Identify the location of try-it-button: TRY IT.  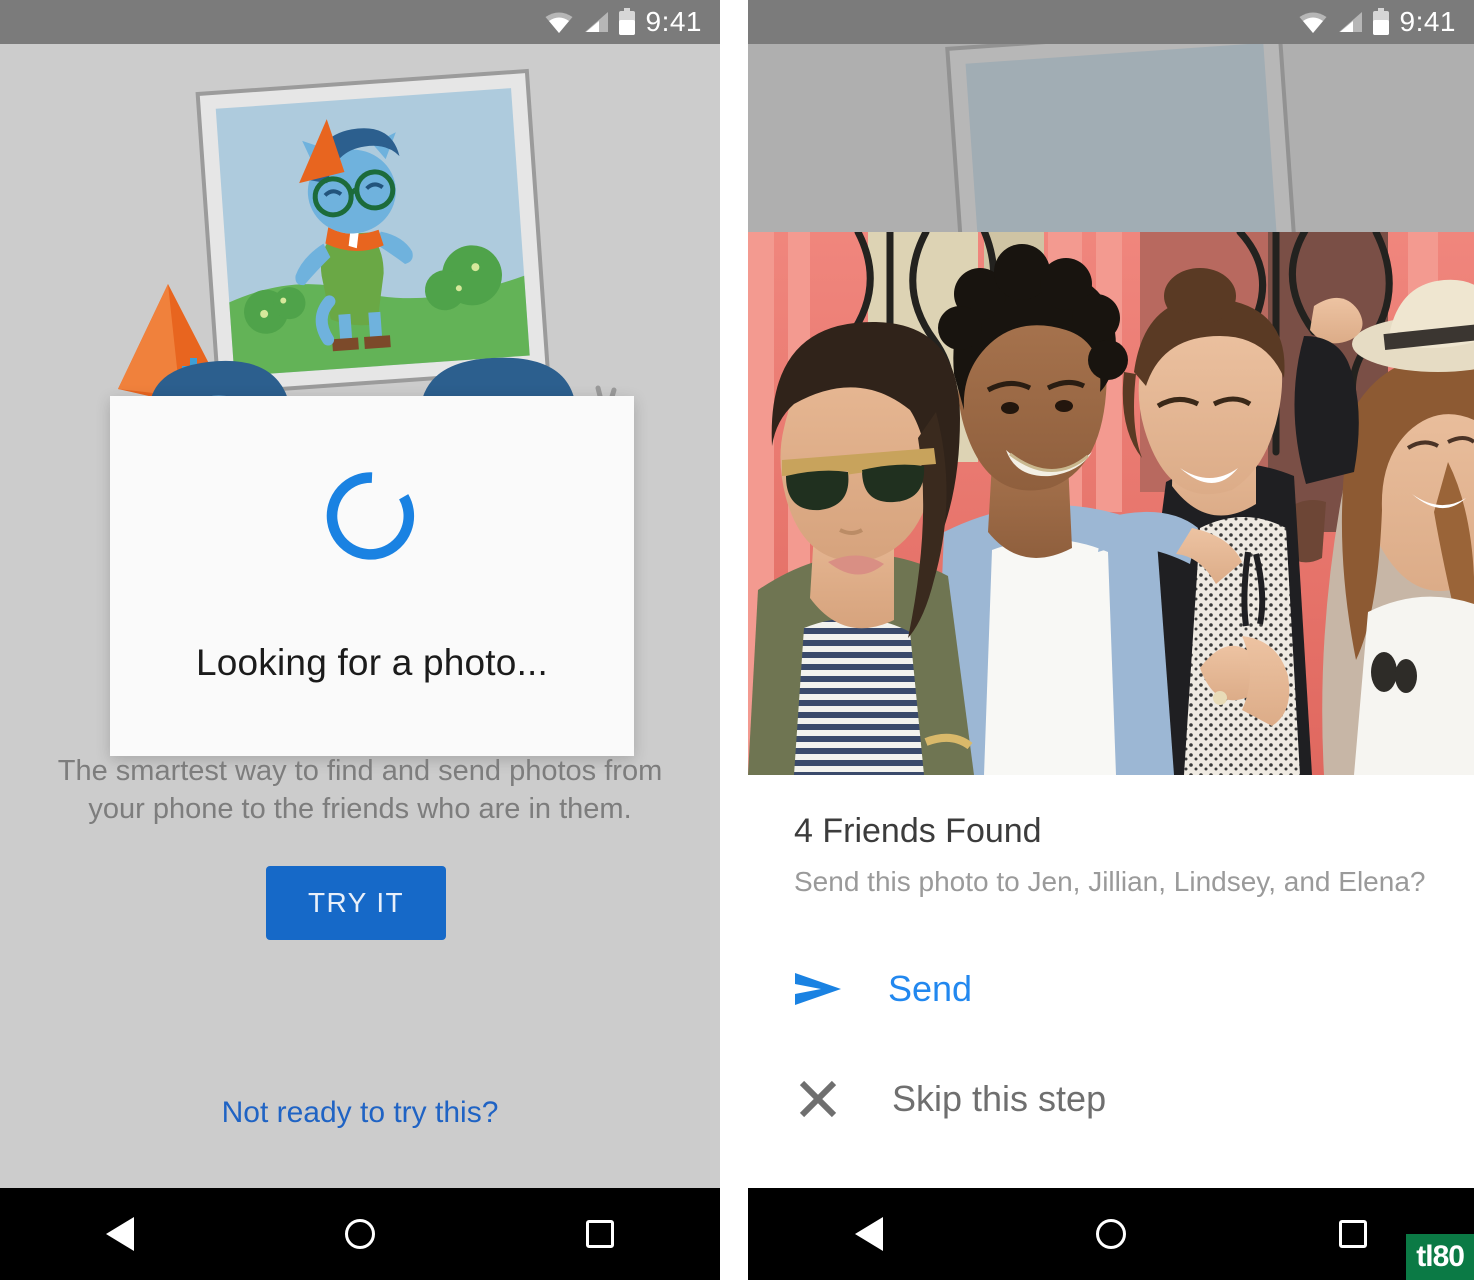
(356, 903).